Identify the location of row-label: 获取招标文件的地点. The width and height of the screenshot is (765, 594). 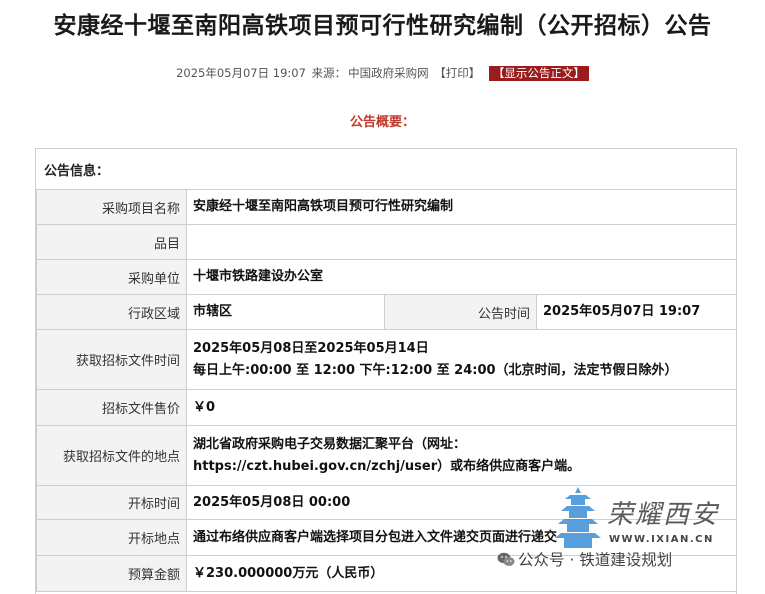
(111, 455).